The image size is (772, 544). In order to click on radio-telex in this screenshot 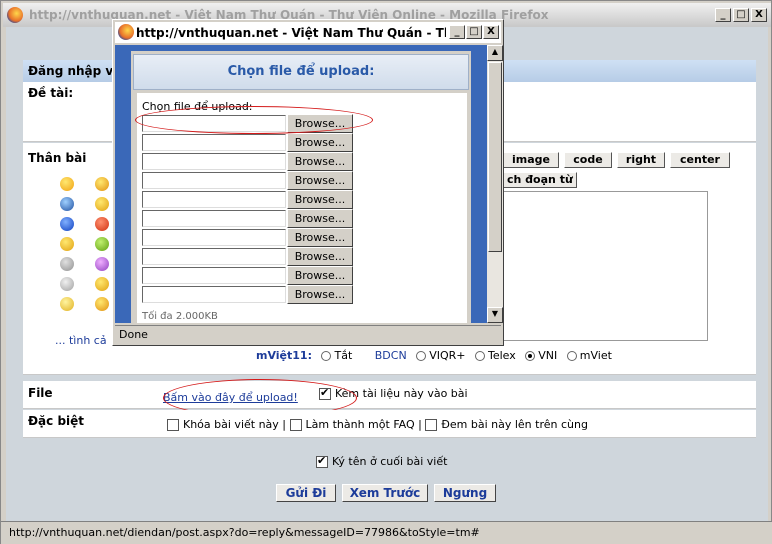, I will do `click(480, 356)`.